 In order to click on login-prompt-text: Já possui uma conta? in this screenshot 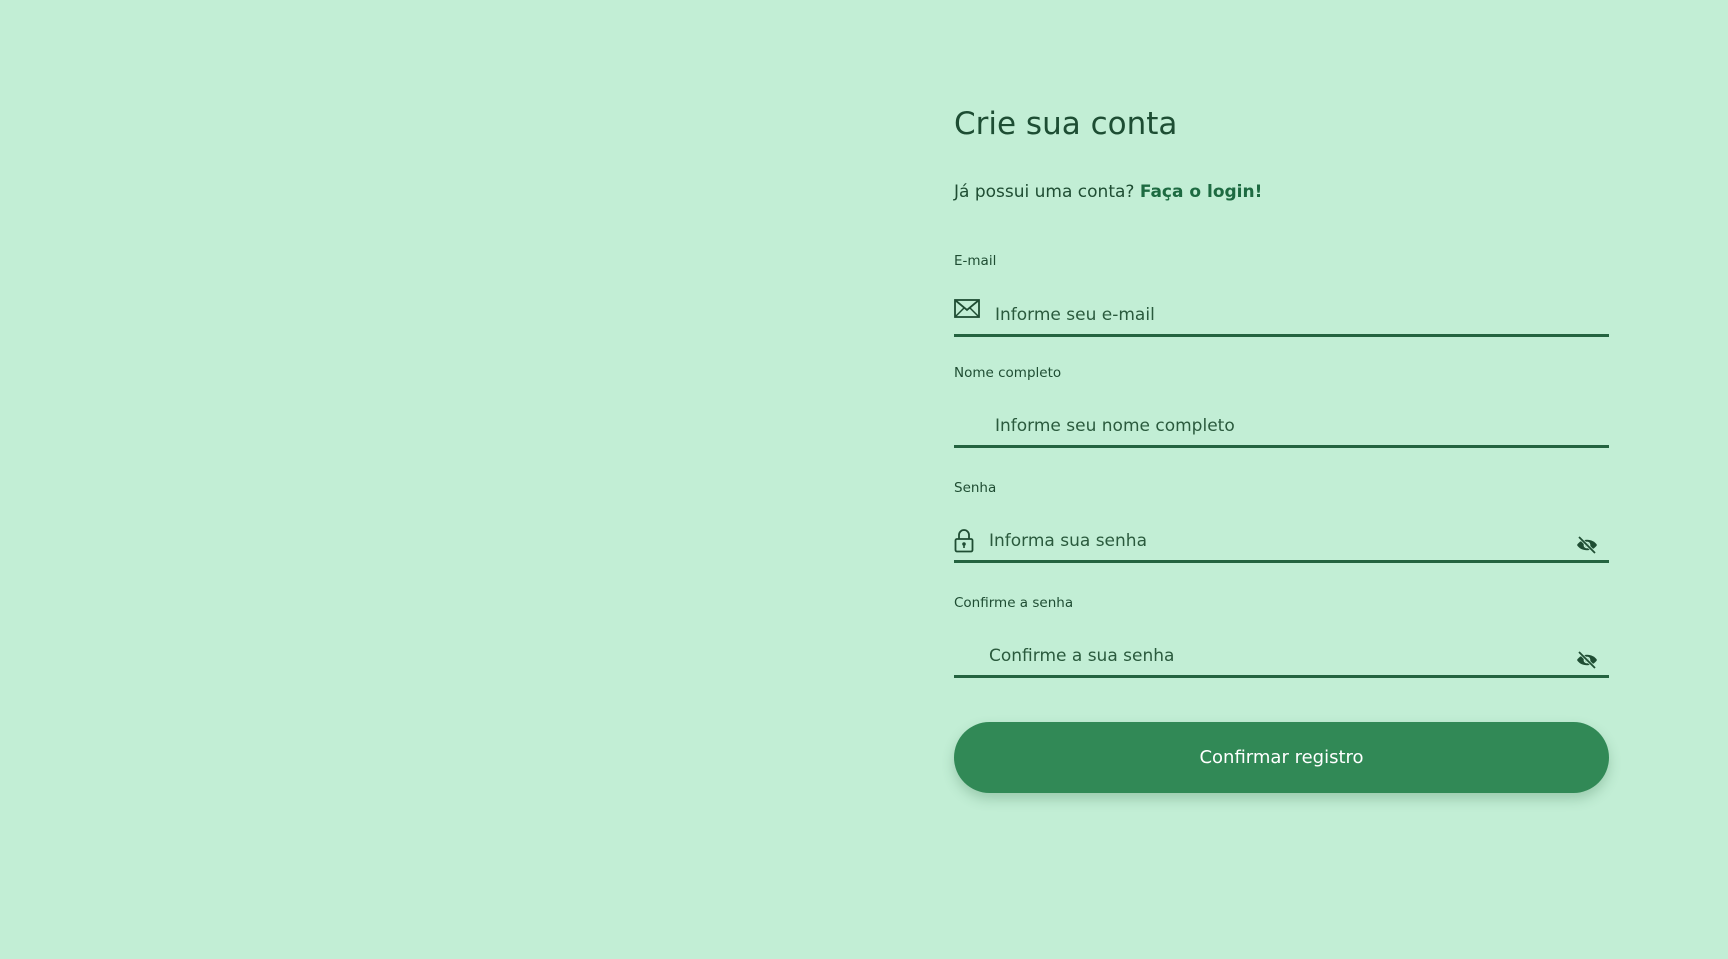, I will do `click(1044, 192)`.